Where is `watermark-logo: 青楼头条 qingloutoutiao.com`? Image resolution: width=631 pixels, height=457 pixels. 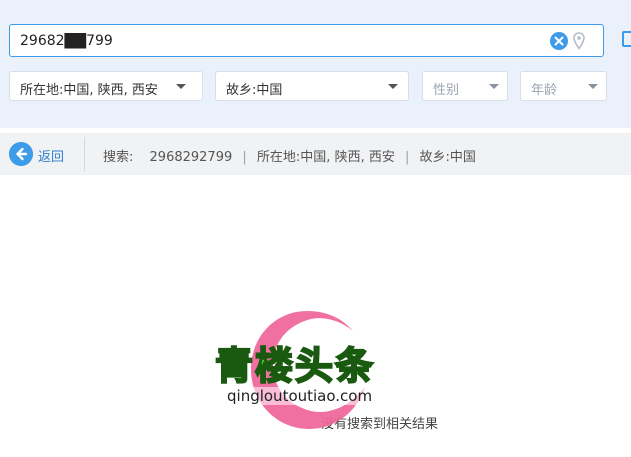 watermark-logo: 青楼头条 qingloutoutiao.com is located at coordinates (302, 372).